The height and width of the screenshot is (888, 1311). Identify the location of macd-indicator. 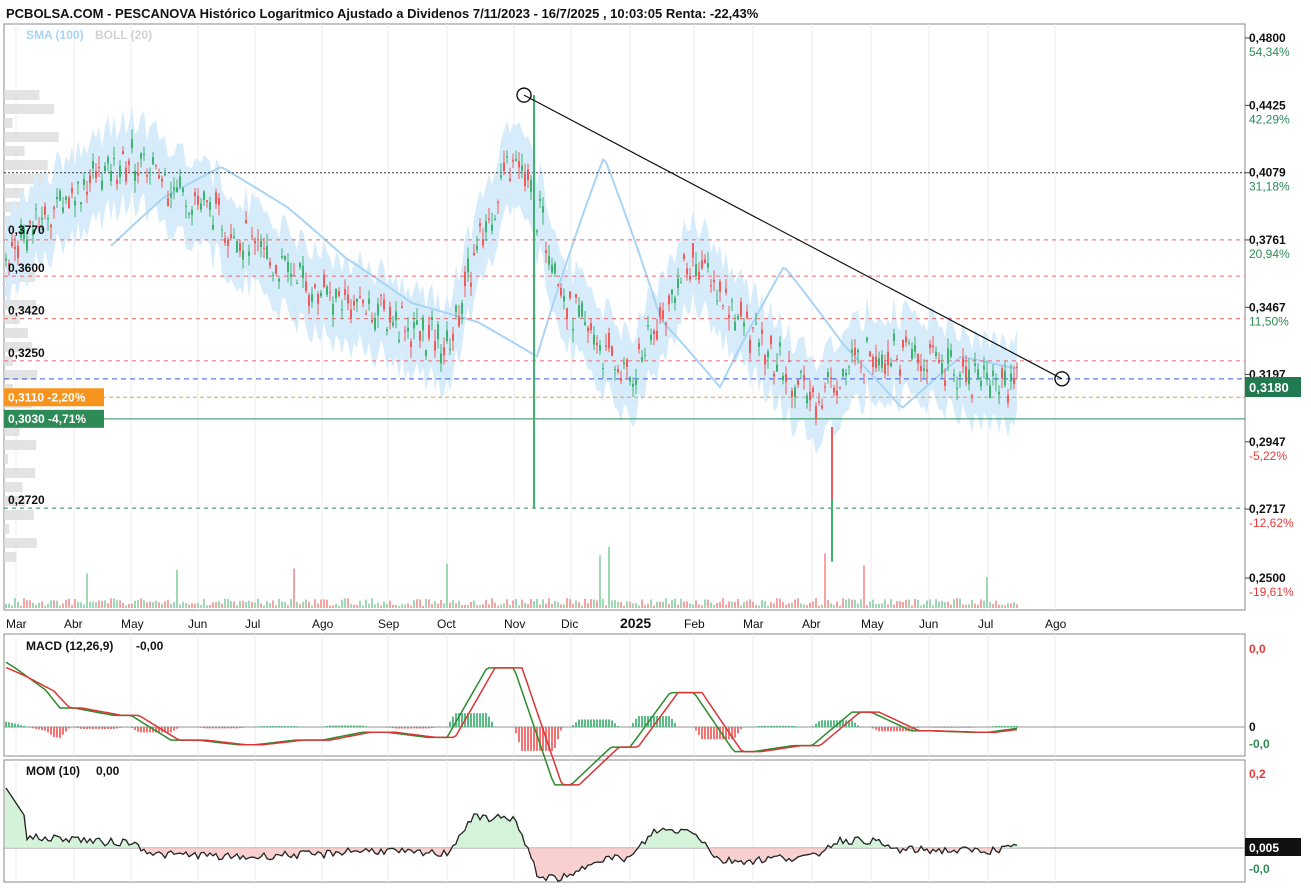
(624, 723).